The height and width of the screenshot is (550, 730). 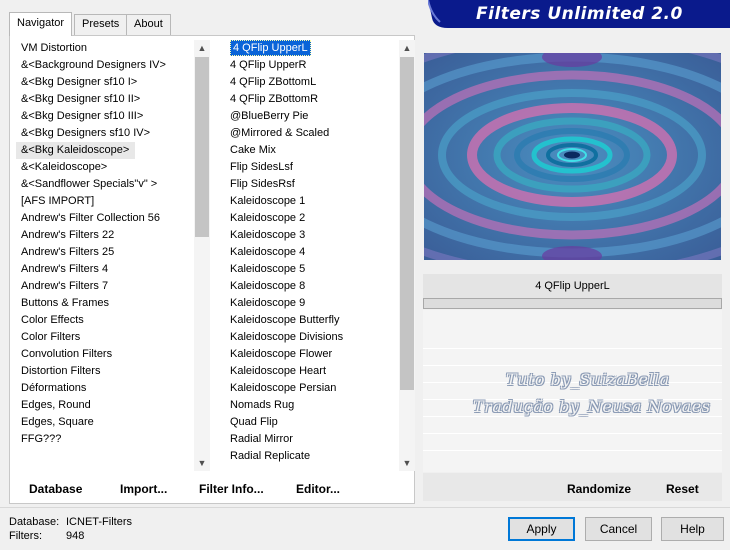 I want to click on category-item: Déformations, so click(x=106, y=388).